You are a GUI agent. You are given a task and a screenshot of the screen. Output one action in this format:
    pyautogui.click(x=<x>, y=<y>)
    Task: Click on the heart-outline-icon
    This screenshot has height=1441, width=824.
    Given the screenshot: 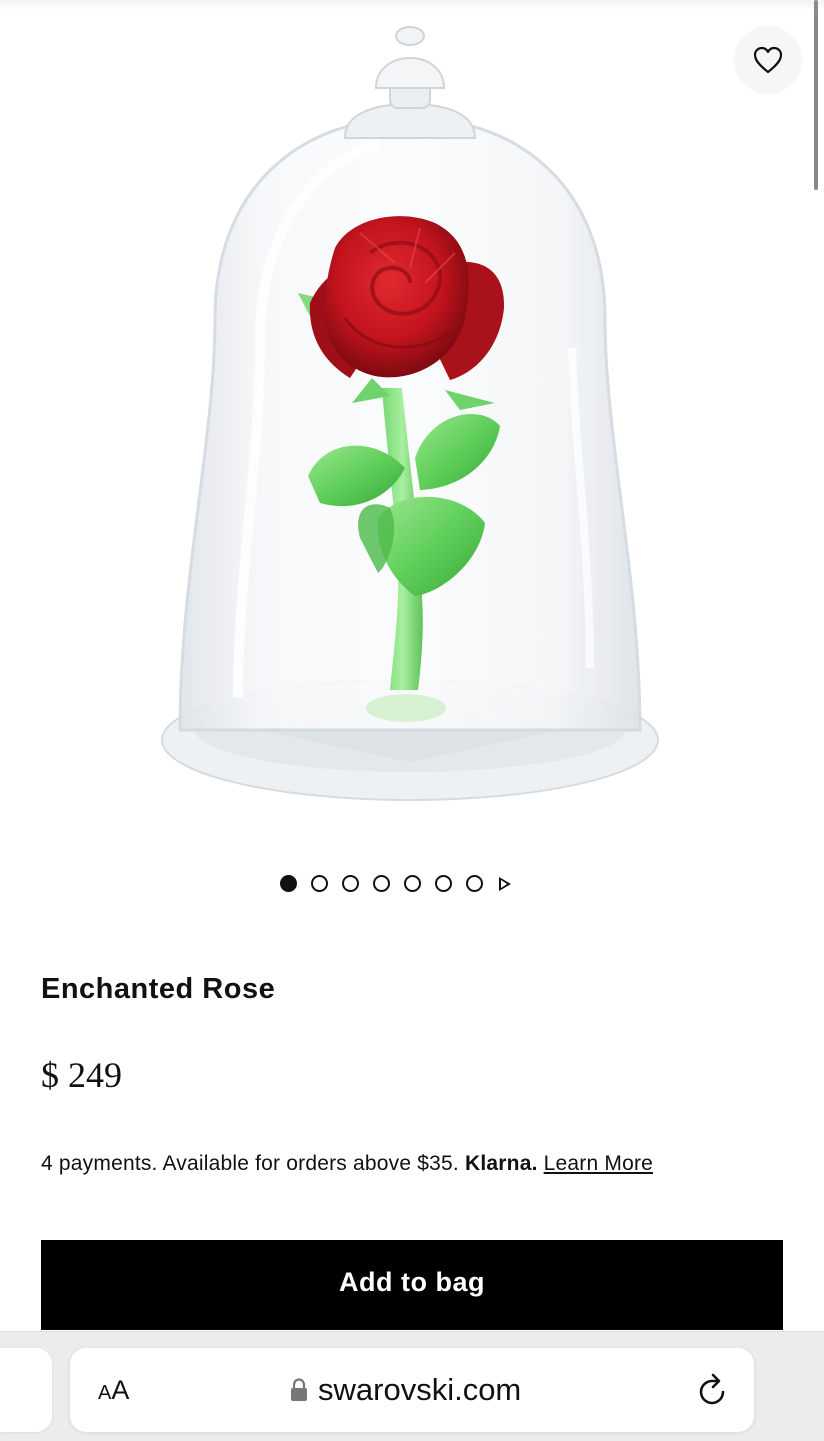 What is the action you would take?
    pyautogui.click(x=768, y=60)
    